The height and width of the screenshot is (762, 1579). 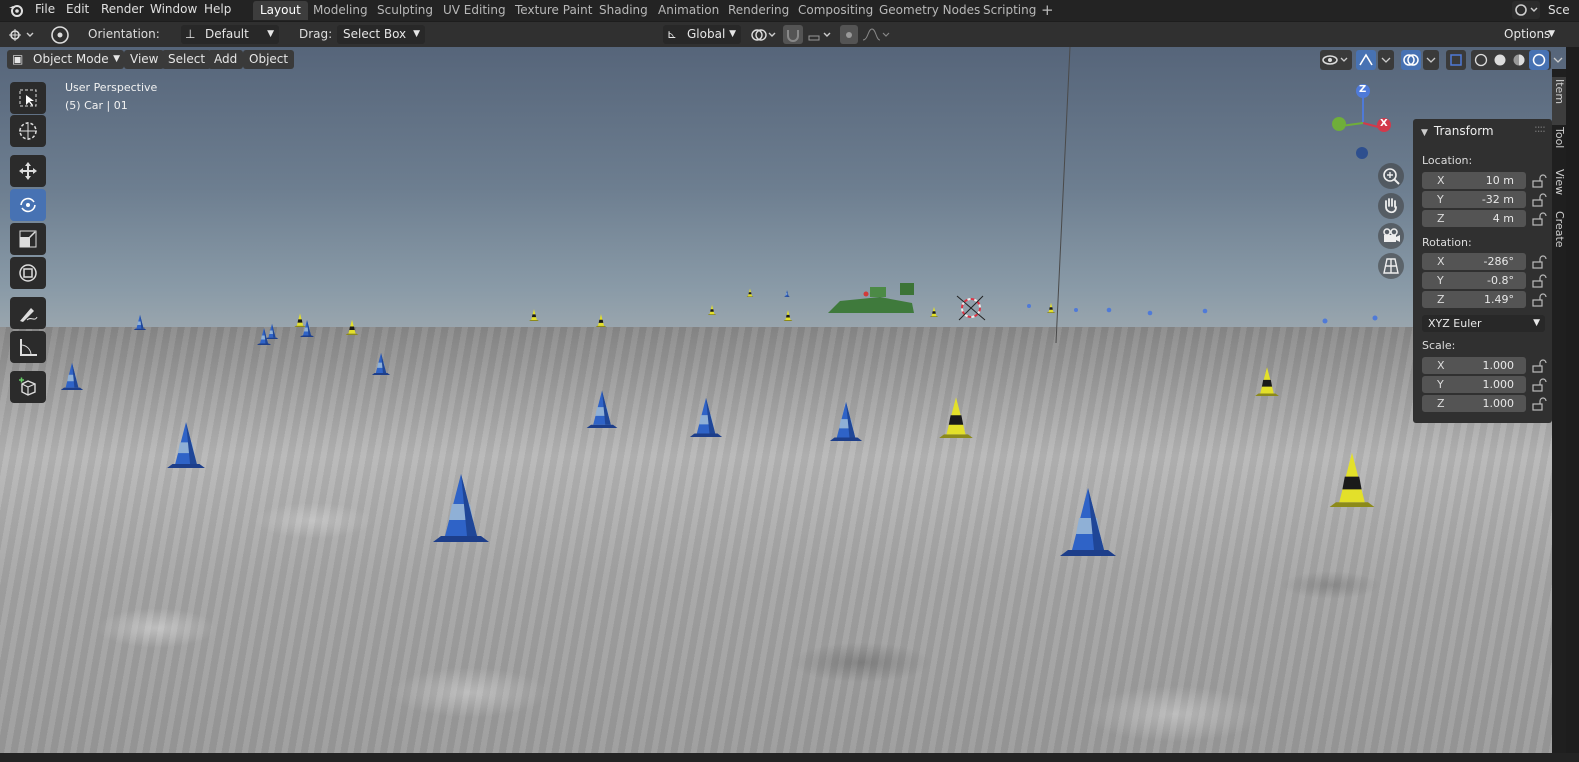 I want to click on snap-target-icon, so click(x=820, y=34).